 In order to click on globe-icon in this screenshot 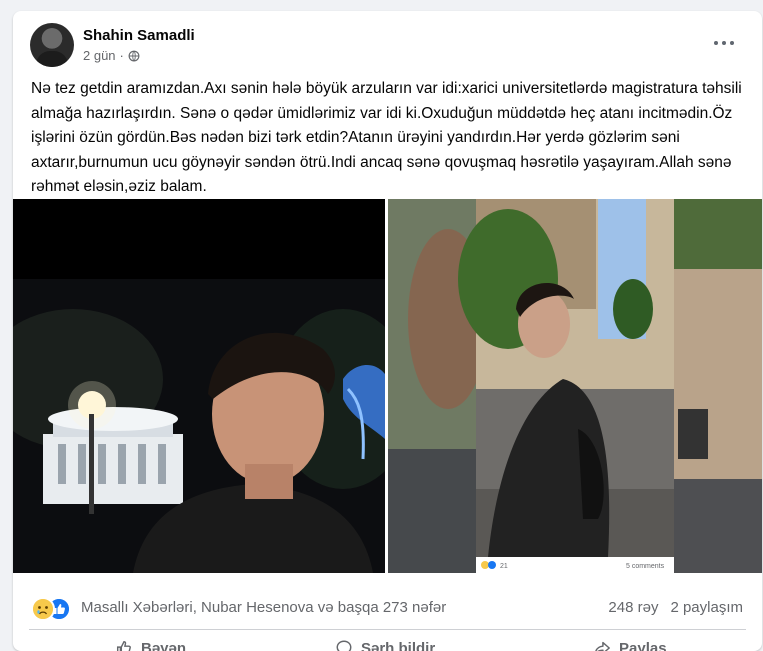, I will do `click(134, 56)`.